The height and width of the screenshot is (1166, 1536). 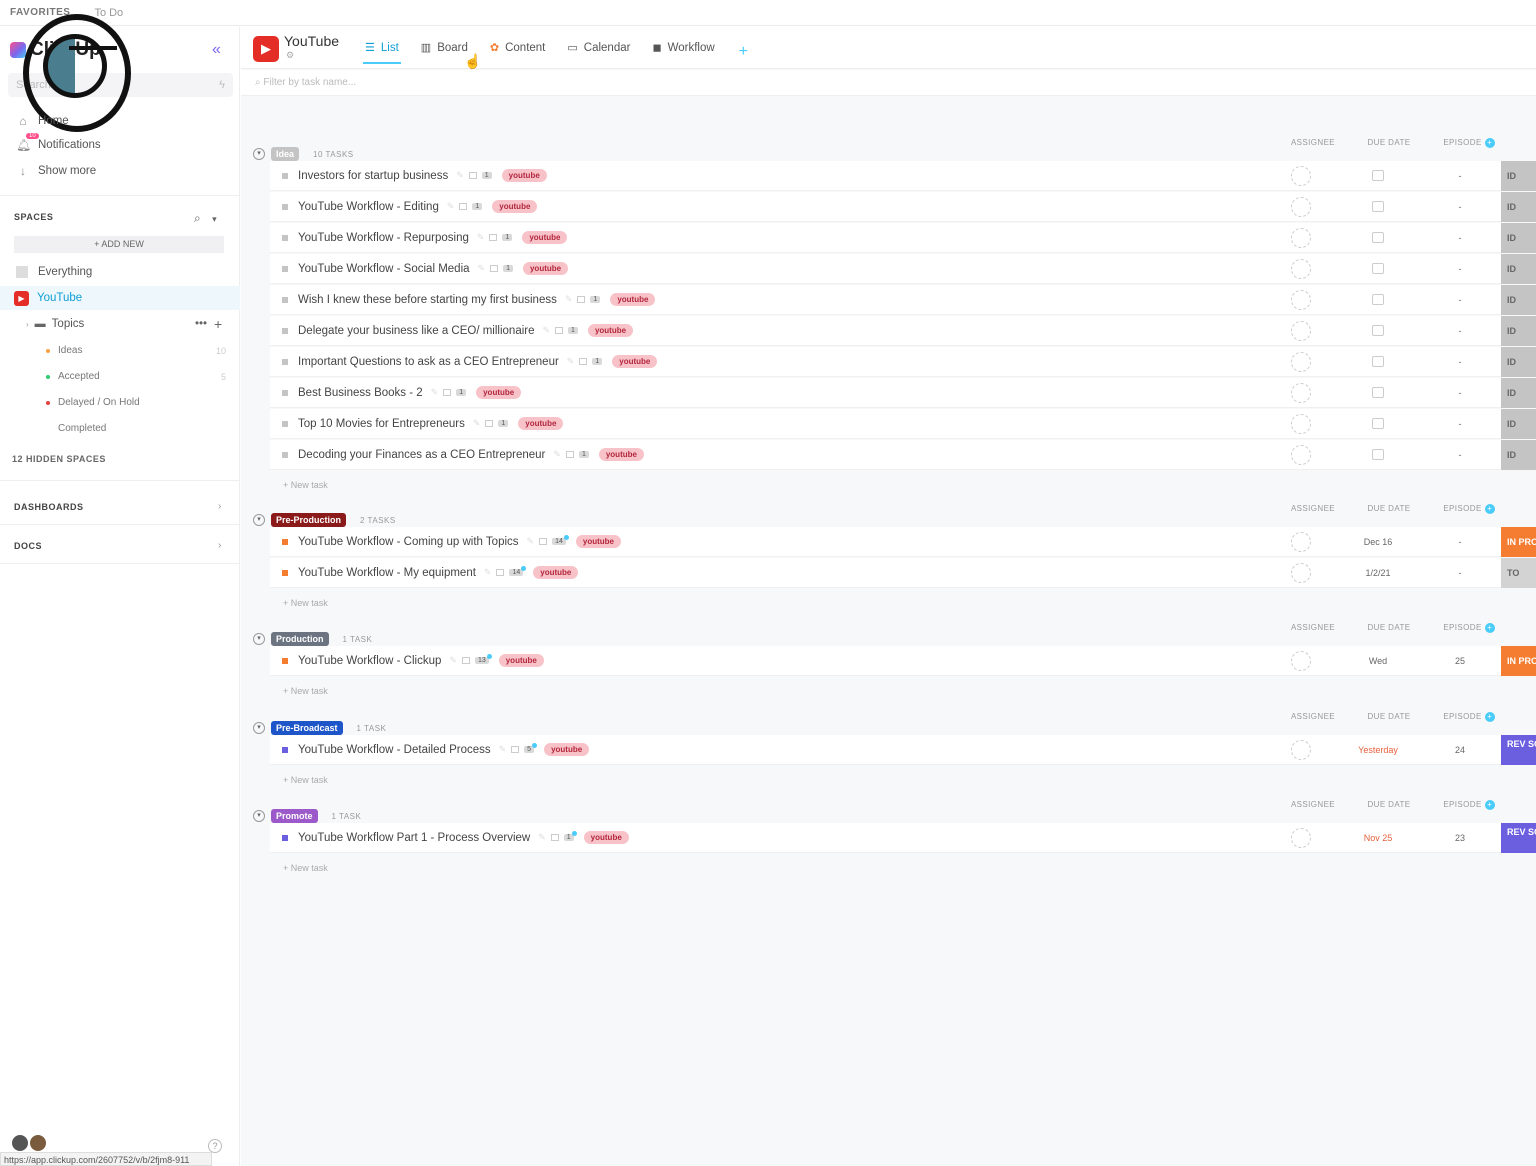 I want to click on chevron-down-icon: ▾, so click(x=214, y=219).